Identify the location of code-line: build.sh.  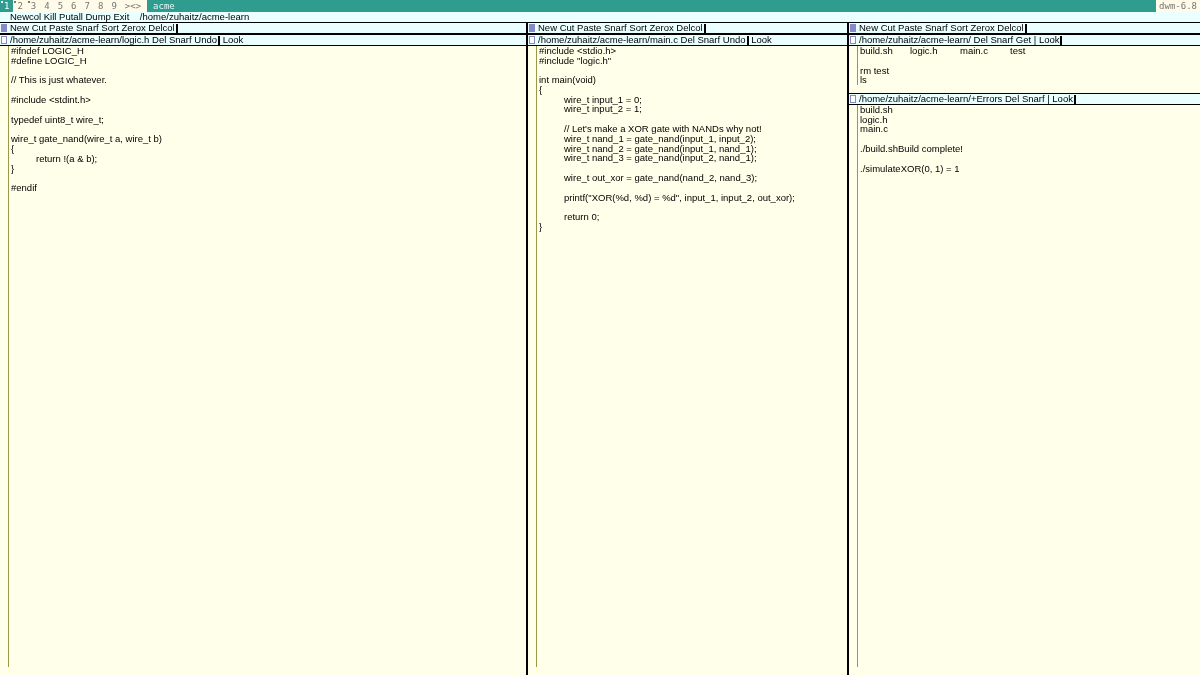
(877, 110).